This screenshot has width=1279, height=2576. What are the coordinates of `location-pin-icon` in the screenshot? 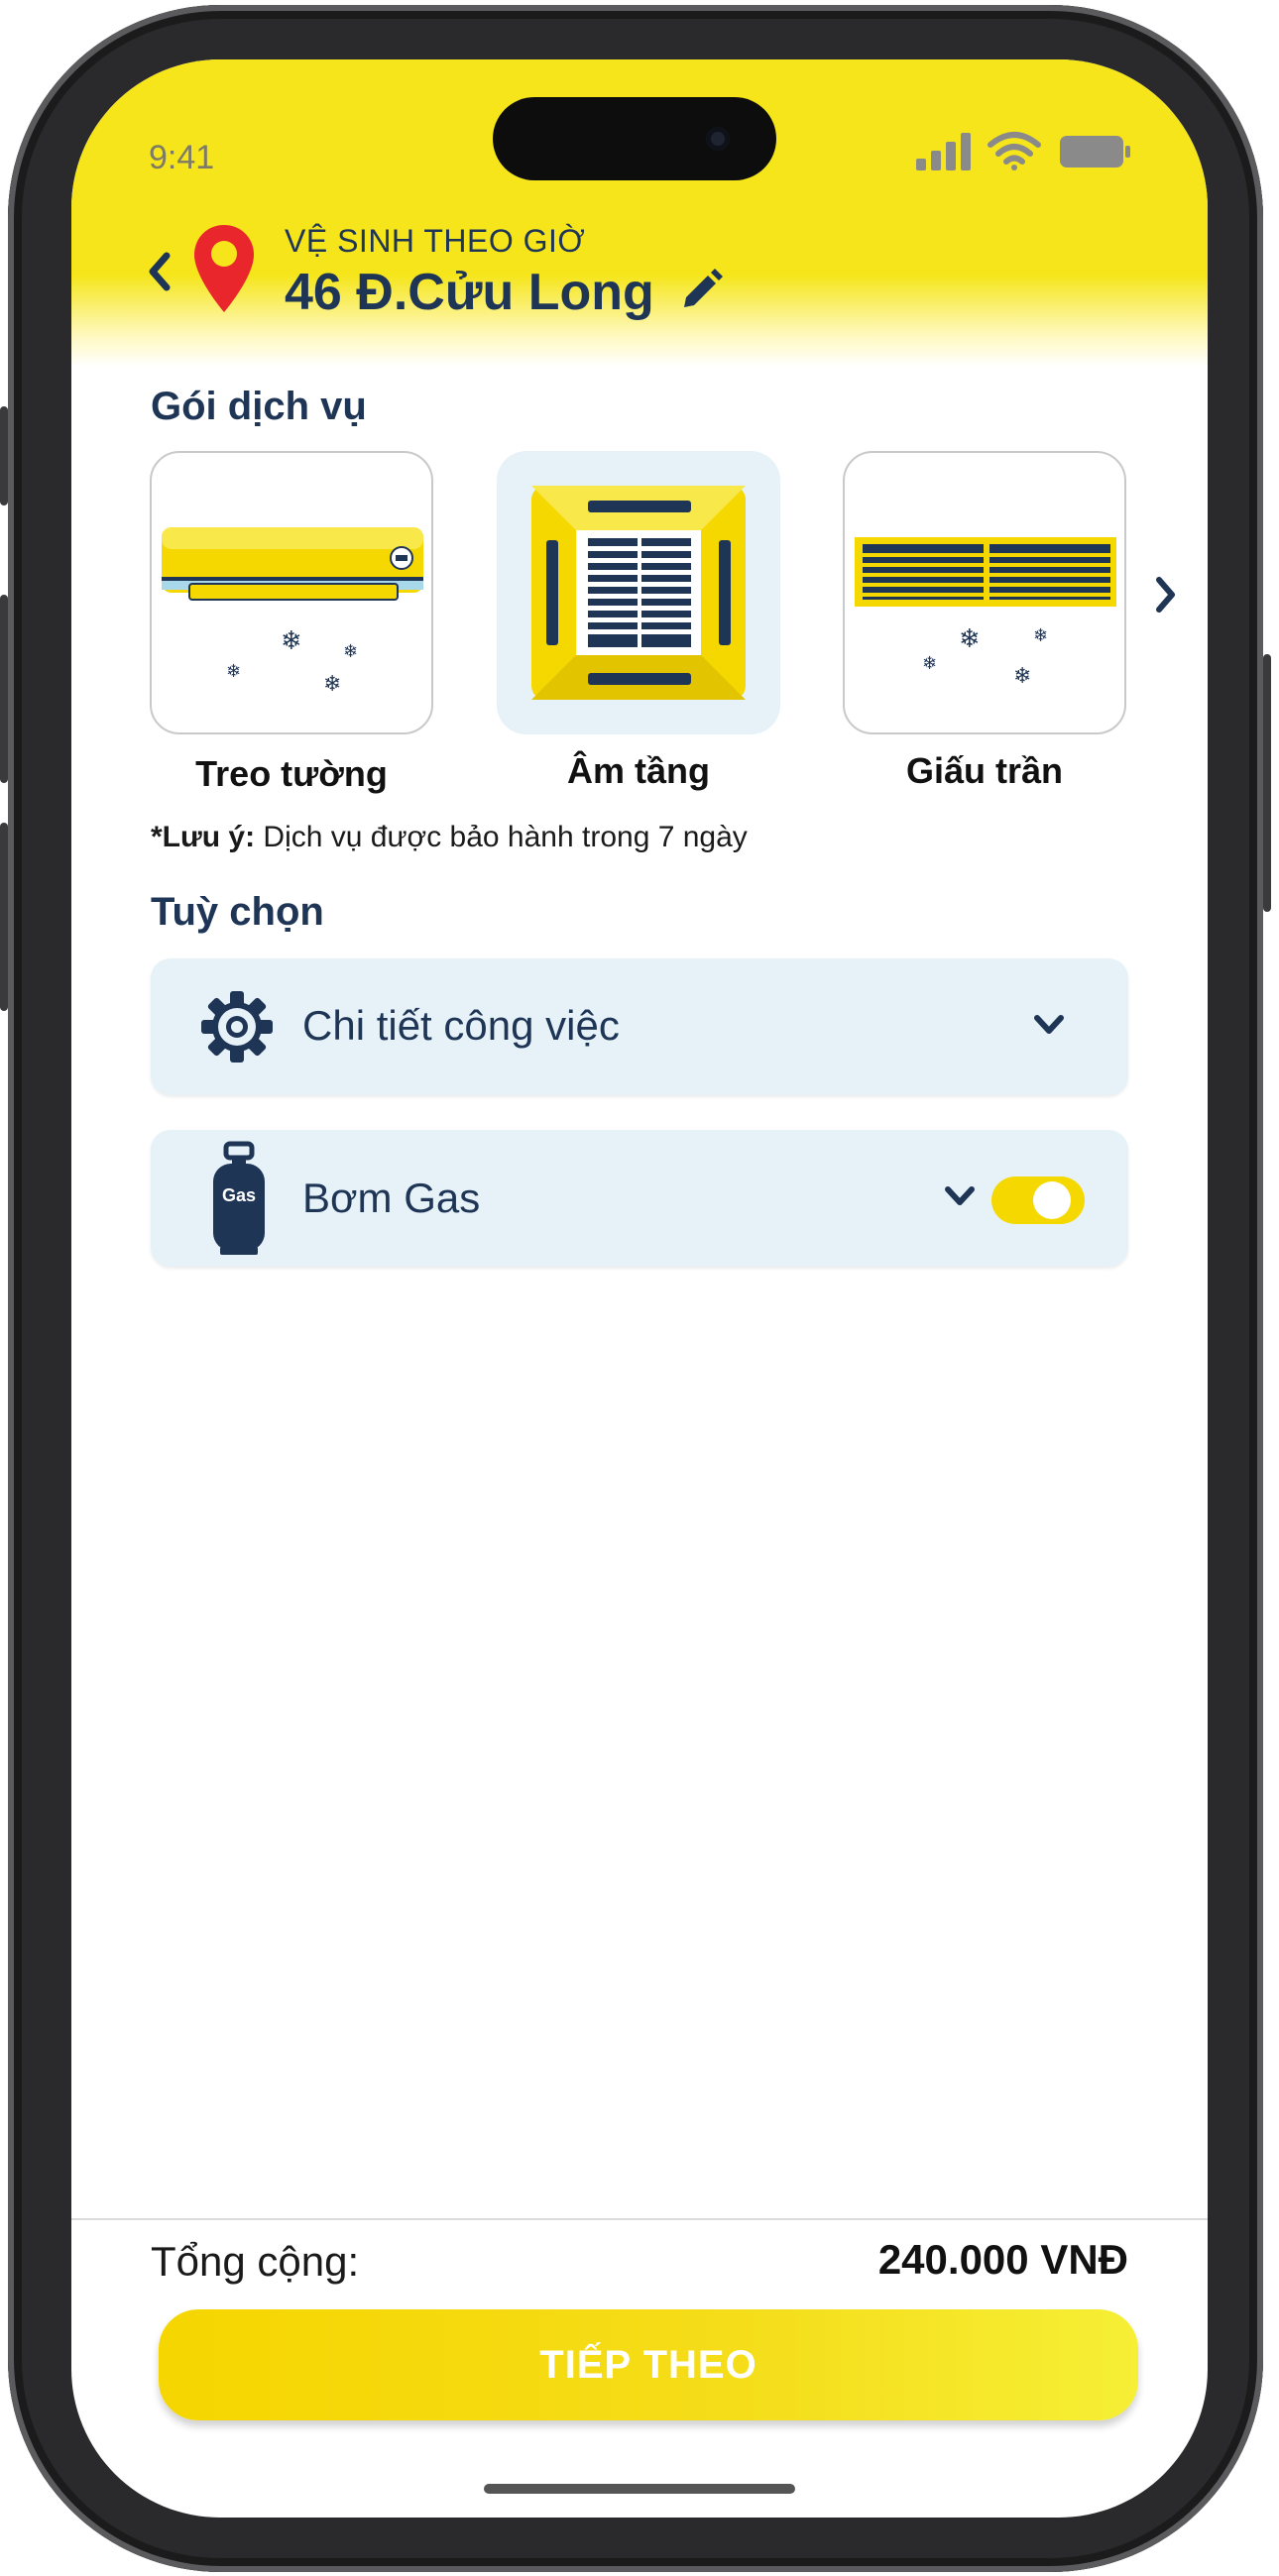 It's located at (224, 268).